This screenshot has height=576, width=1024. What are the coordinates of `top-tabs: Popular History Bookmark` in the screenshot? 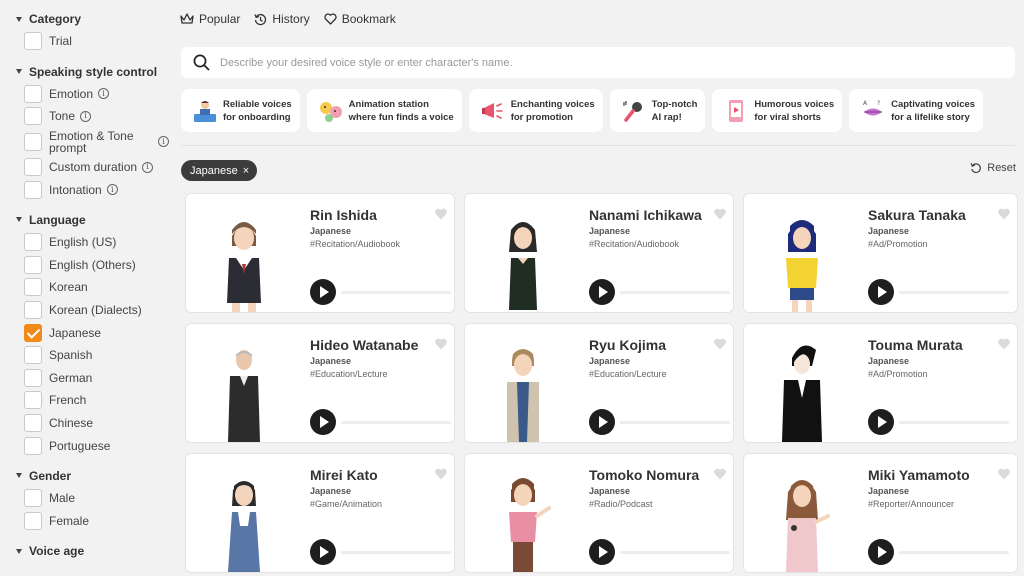 It's located at (295, 19).